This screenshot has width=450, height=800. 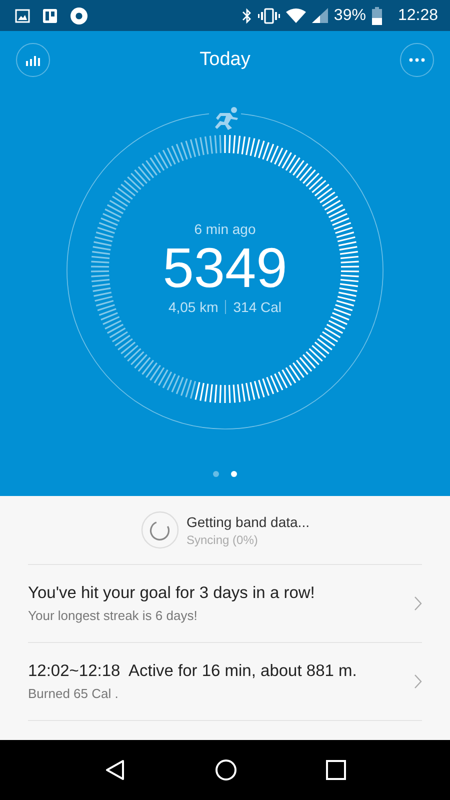 I want to click on signal-icon, so click(x=320, y=15).